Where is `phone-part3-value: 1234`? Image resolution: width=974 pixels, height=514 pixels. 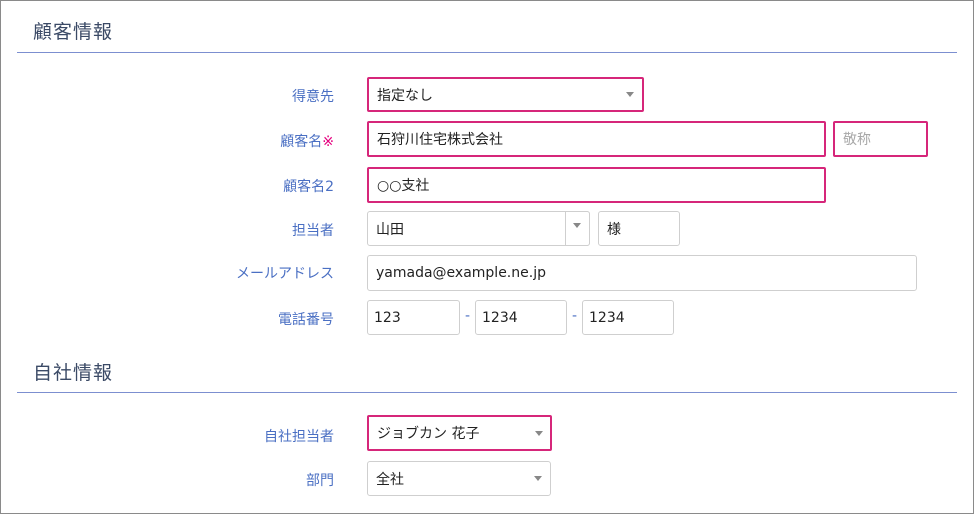 phone-part3-value: 1234 is located at coordinates (607, 317).